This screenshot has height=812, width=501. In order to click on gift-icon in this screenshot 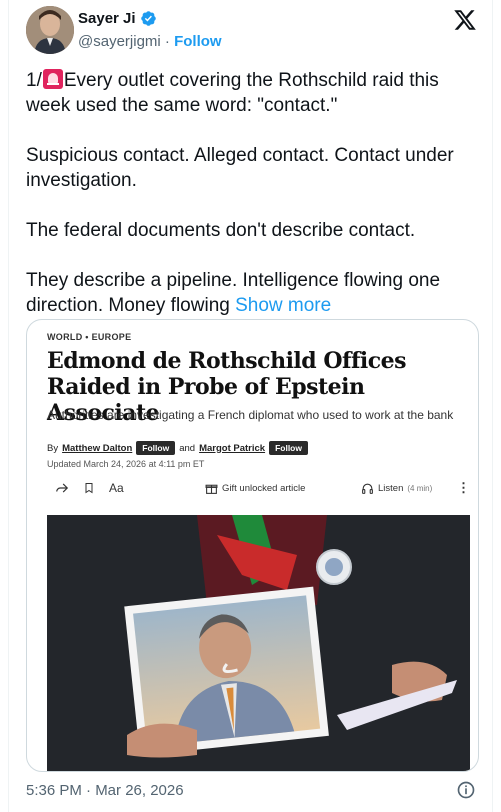, I will do `click(211, 489)`.